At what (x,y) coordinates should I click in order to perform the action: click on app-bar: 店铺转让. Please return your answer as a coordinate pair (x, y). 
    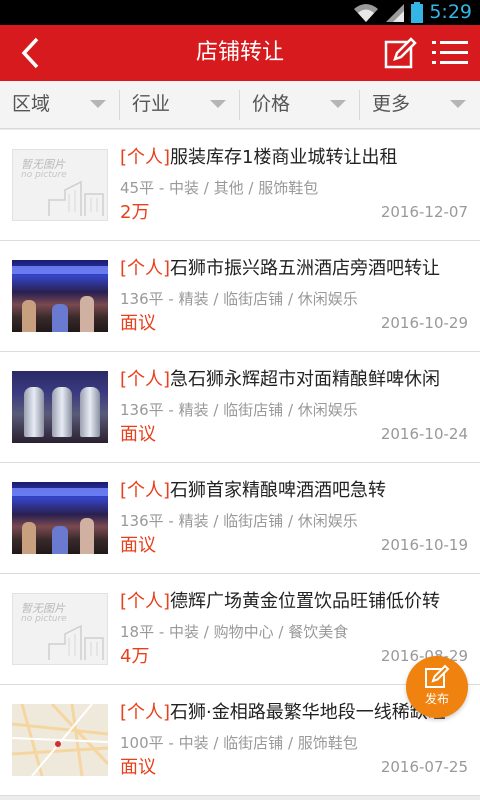
    Looking at the image, I should click on (240, 53).